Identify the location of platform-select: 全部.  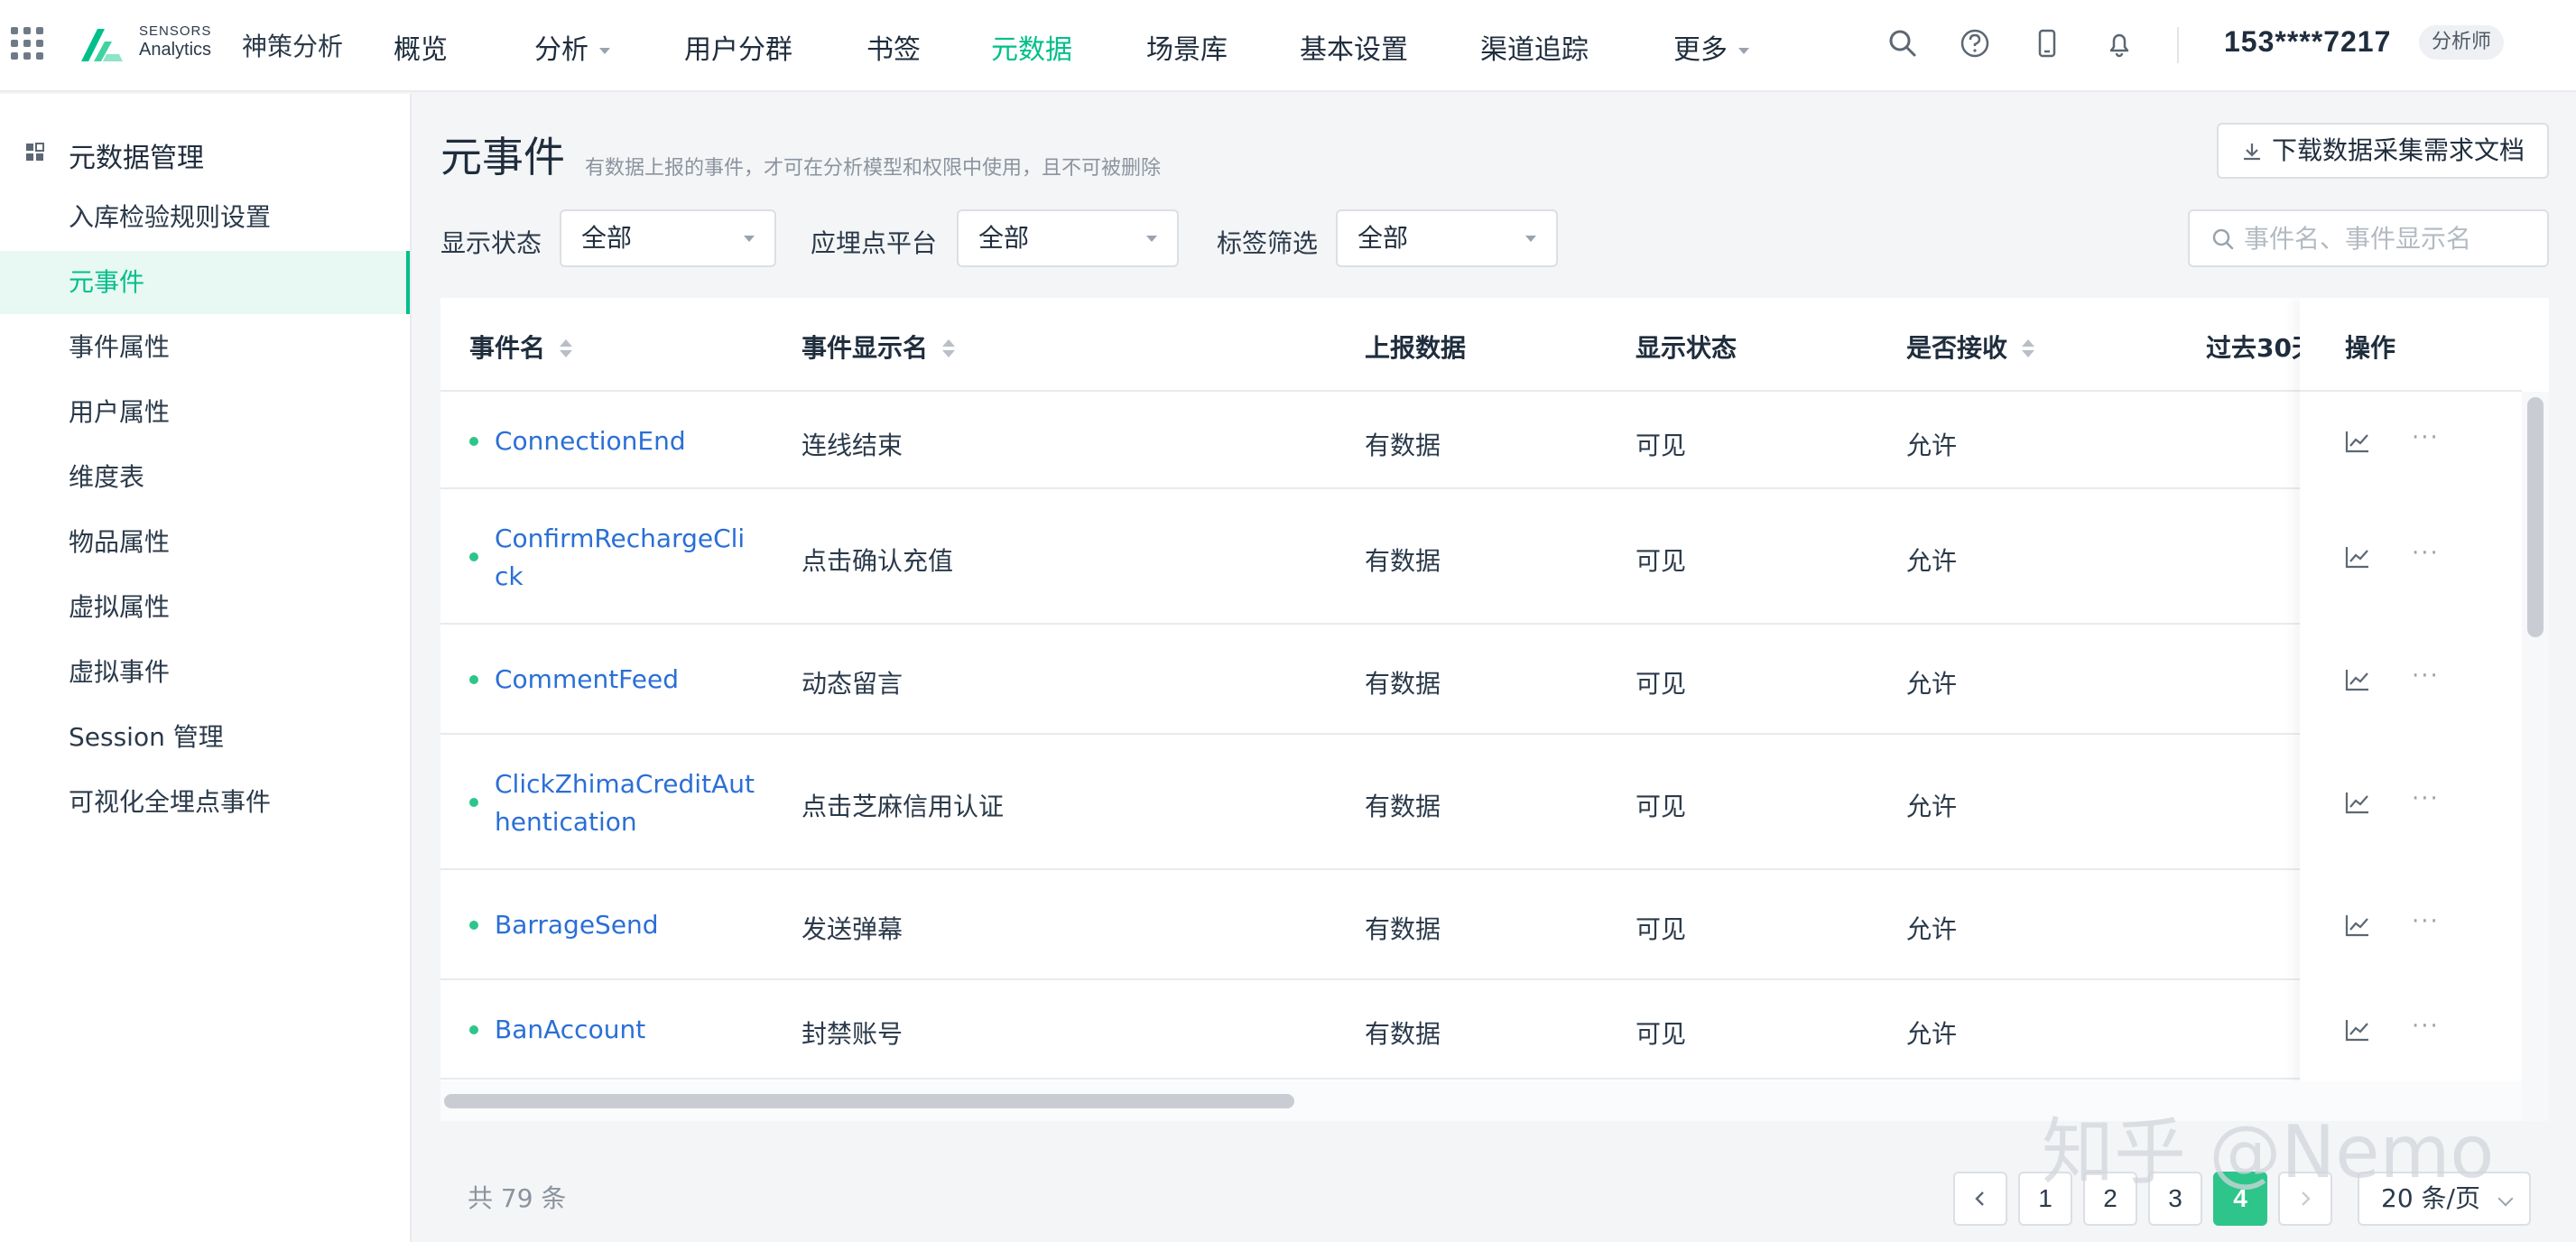
(1068, 238).